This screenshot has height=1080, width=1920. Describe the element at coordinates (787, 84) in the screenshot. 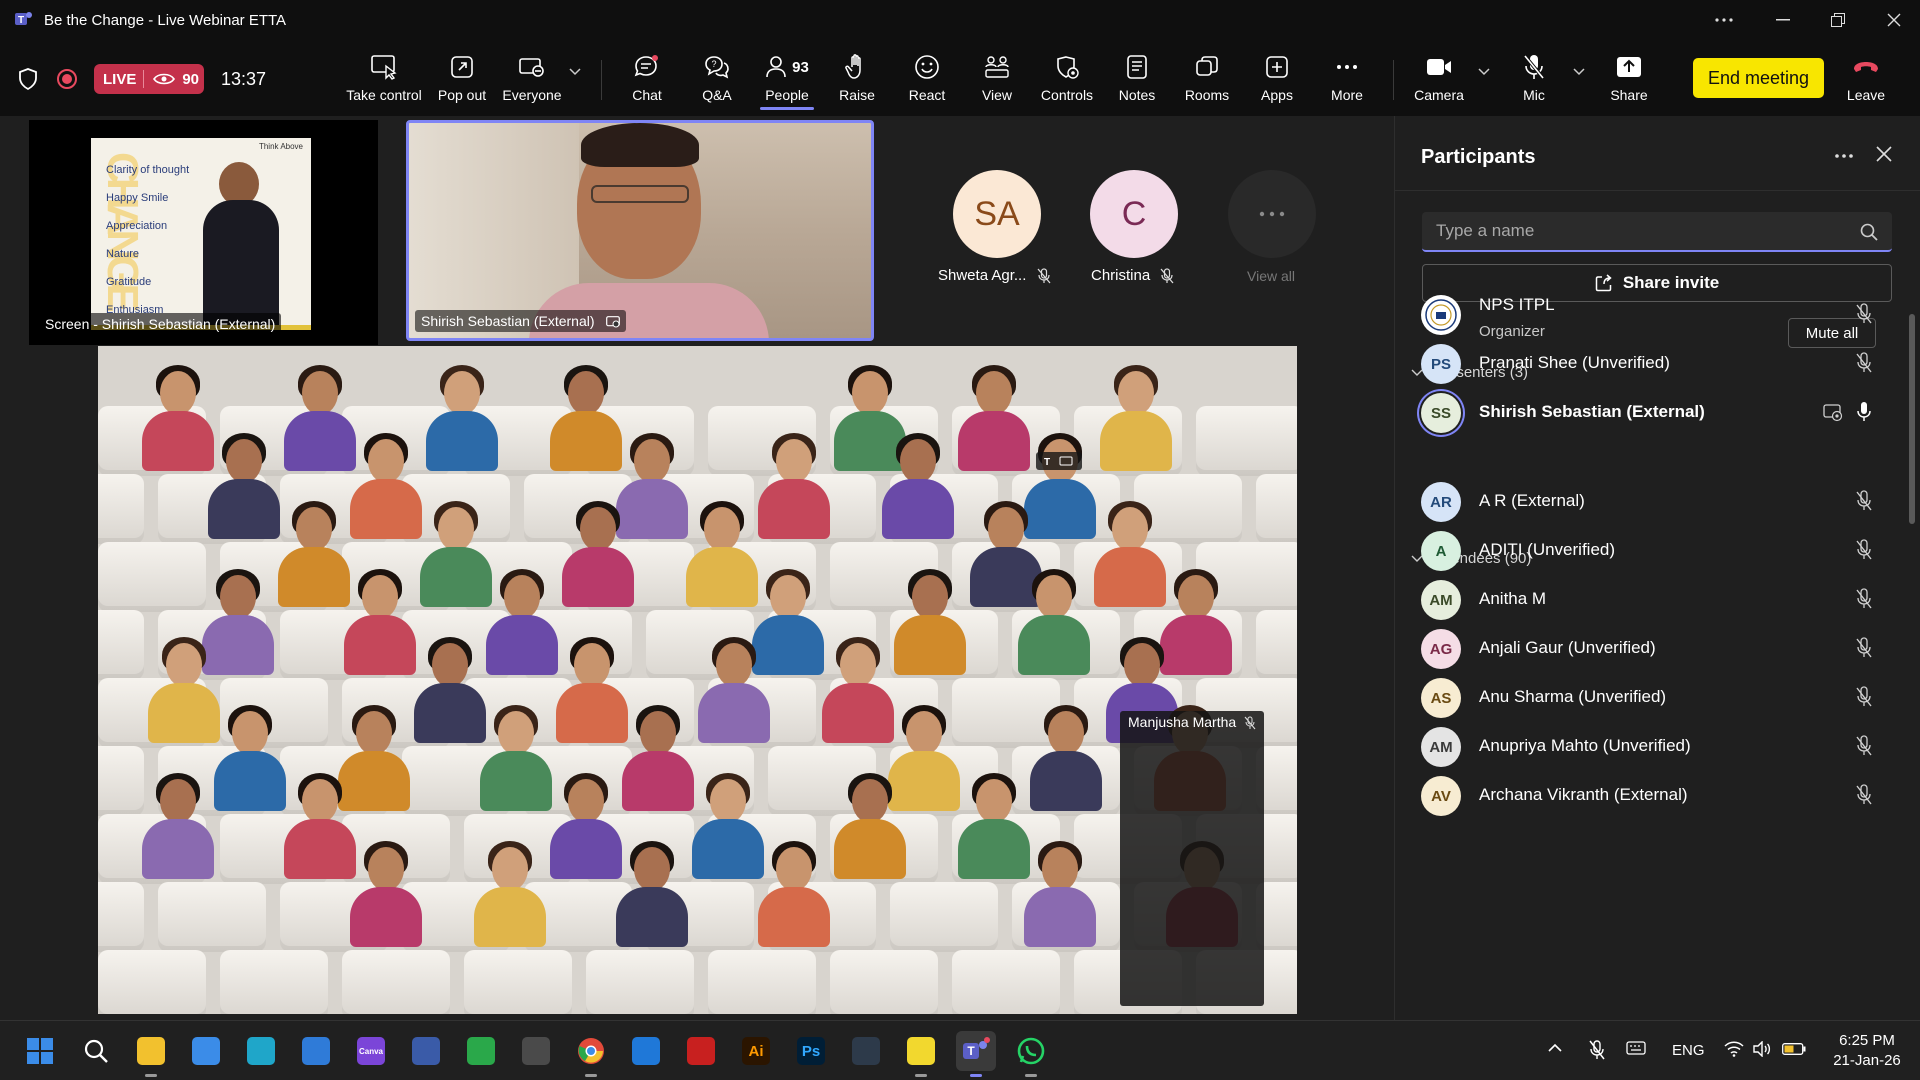

I see `people-button: 93 People` at that location.